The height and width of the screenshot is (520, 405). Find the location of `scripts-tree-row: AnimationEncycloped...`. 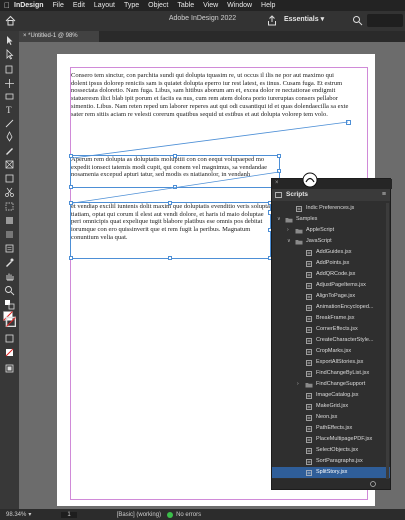

scripts-tree-row: AnimationEncycloped... is located at coordinates (331, 307).